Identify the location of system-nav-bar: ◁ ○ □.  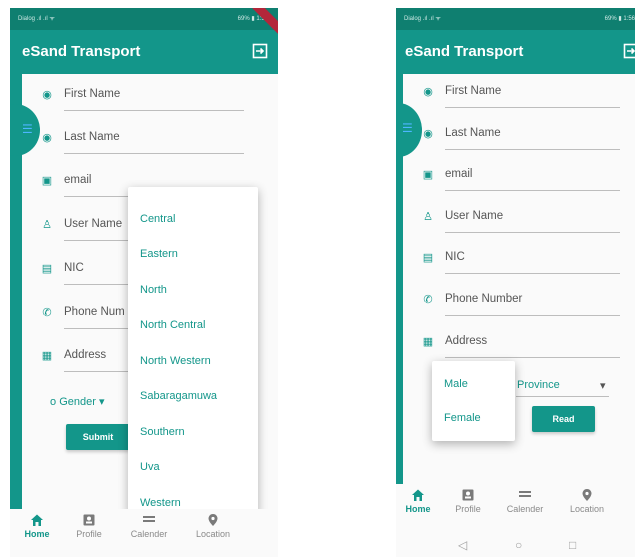
(515, 543).